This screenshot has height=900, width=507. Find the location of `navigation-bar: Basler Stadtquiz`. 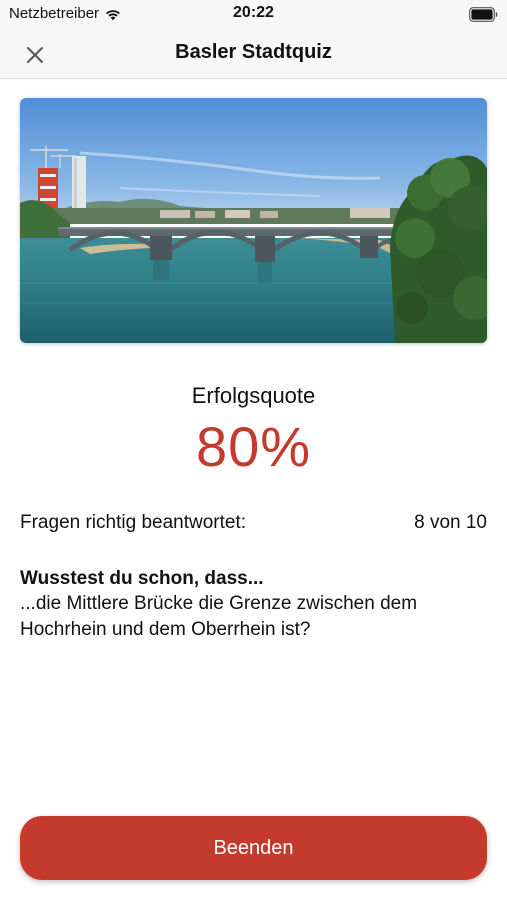

navigation-bar: Basler Stadtquiz is located at coordinates (253, 54).